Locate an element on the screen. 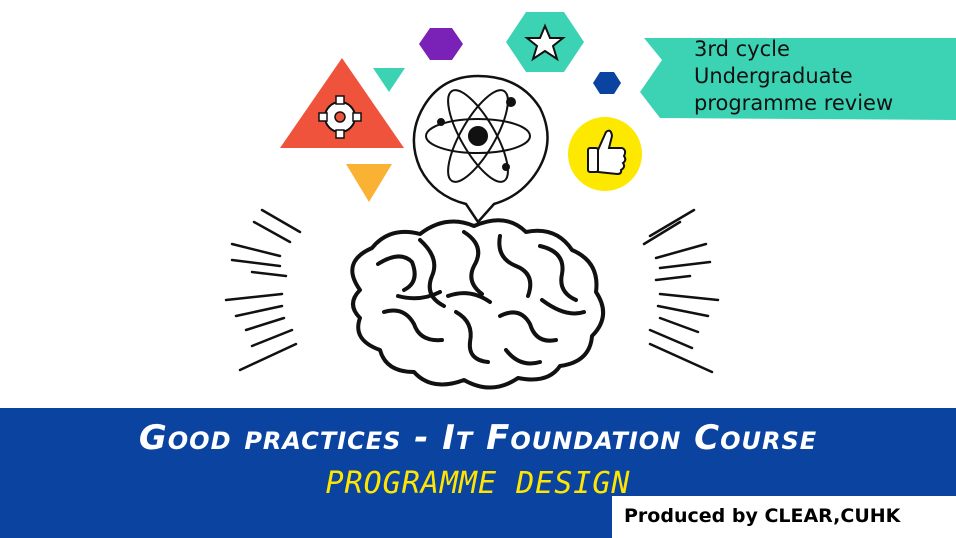 Image resolution: width=956 pixels, height=538 pixels. banner-text: 3rd cycle Undergraduate programme review is located at coordinates (794, 76).